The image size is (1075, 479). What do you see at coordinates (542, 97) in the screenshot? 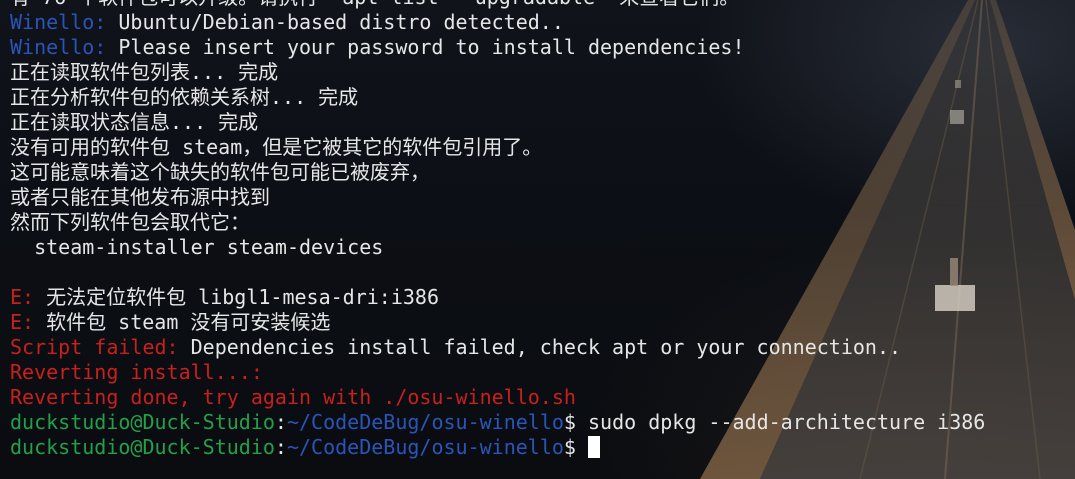
I see `apt-output-line: 正在分析软件包的依赖关系树... 完成` at bounding box center [542, 97].